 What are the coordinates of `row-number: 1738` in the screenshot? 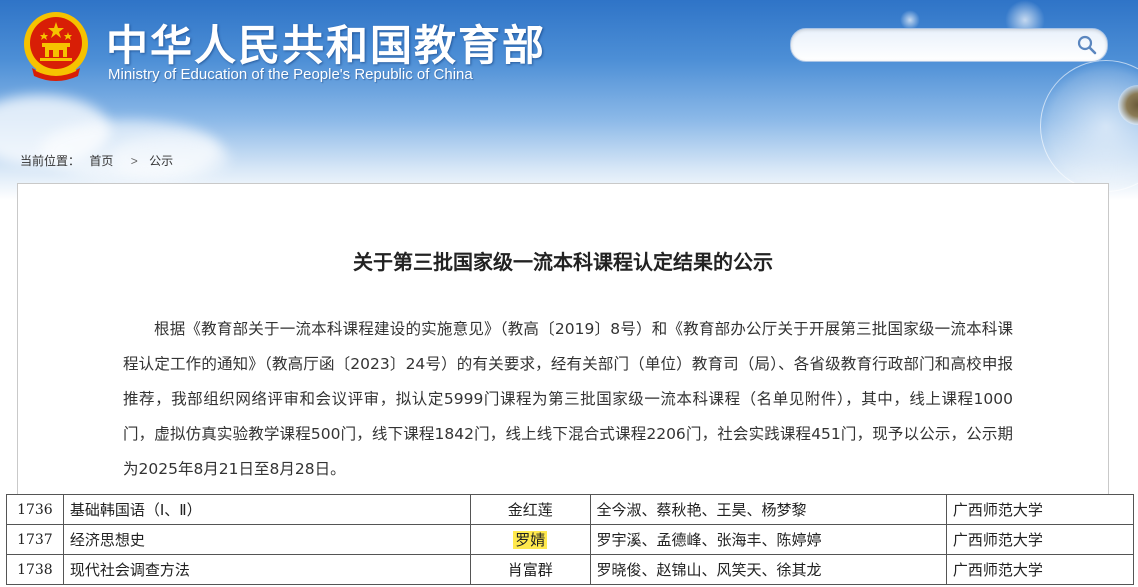 It's located at (35, 569).